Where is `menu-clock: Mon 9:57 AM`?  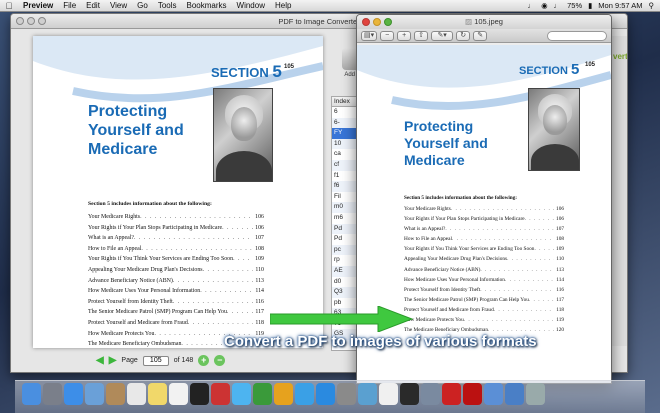 menu-clock: Mon 9:57 AM is located at coordinates (620, 5).